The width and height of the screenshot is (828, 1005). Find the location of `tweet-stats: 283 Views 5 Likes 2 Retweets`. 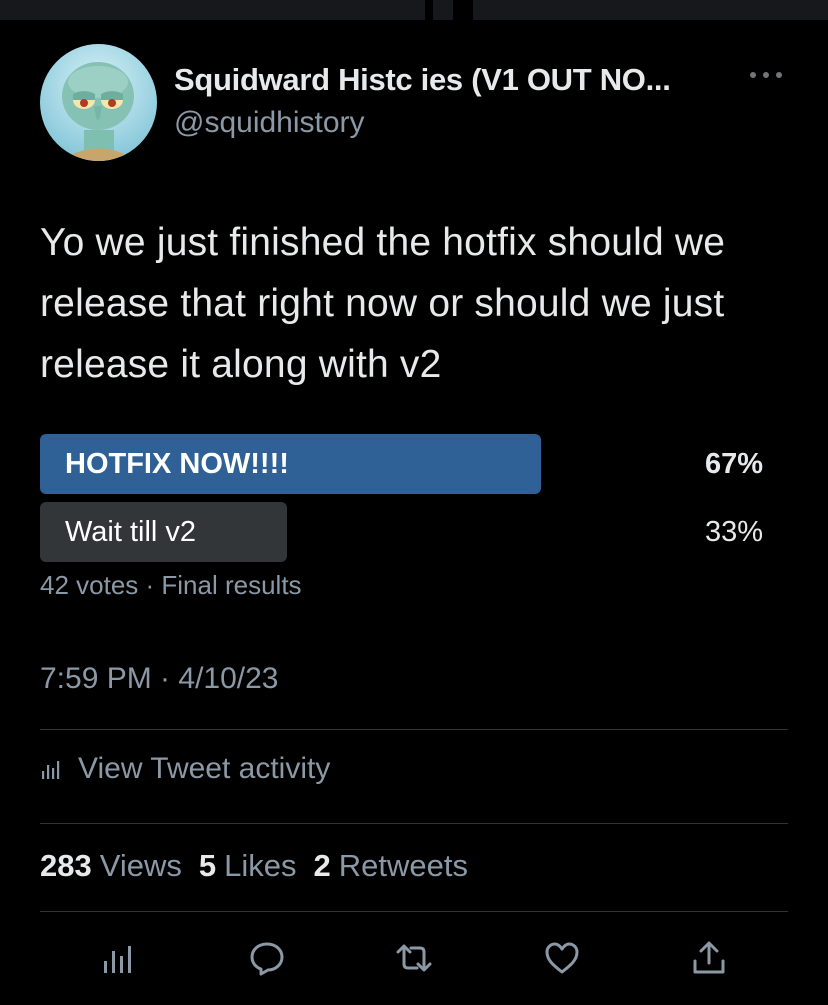

tweet-stats: 283 Views 5 Likes 2 Retweets is located at coordinates (262, 866).